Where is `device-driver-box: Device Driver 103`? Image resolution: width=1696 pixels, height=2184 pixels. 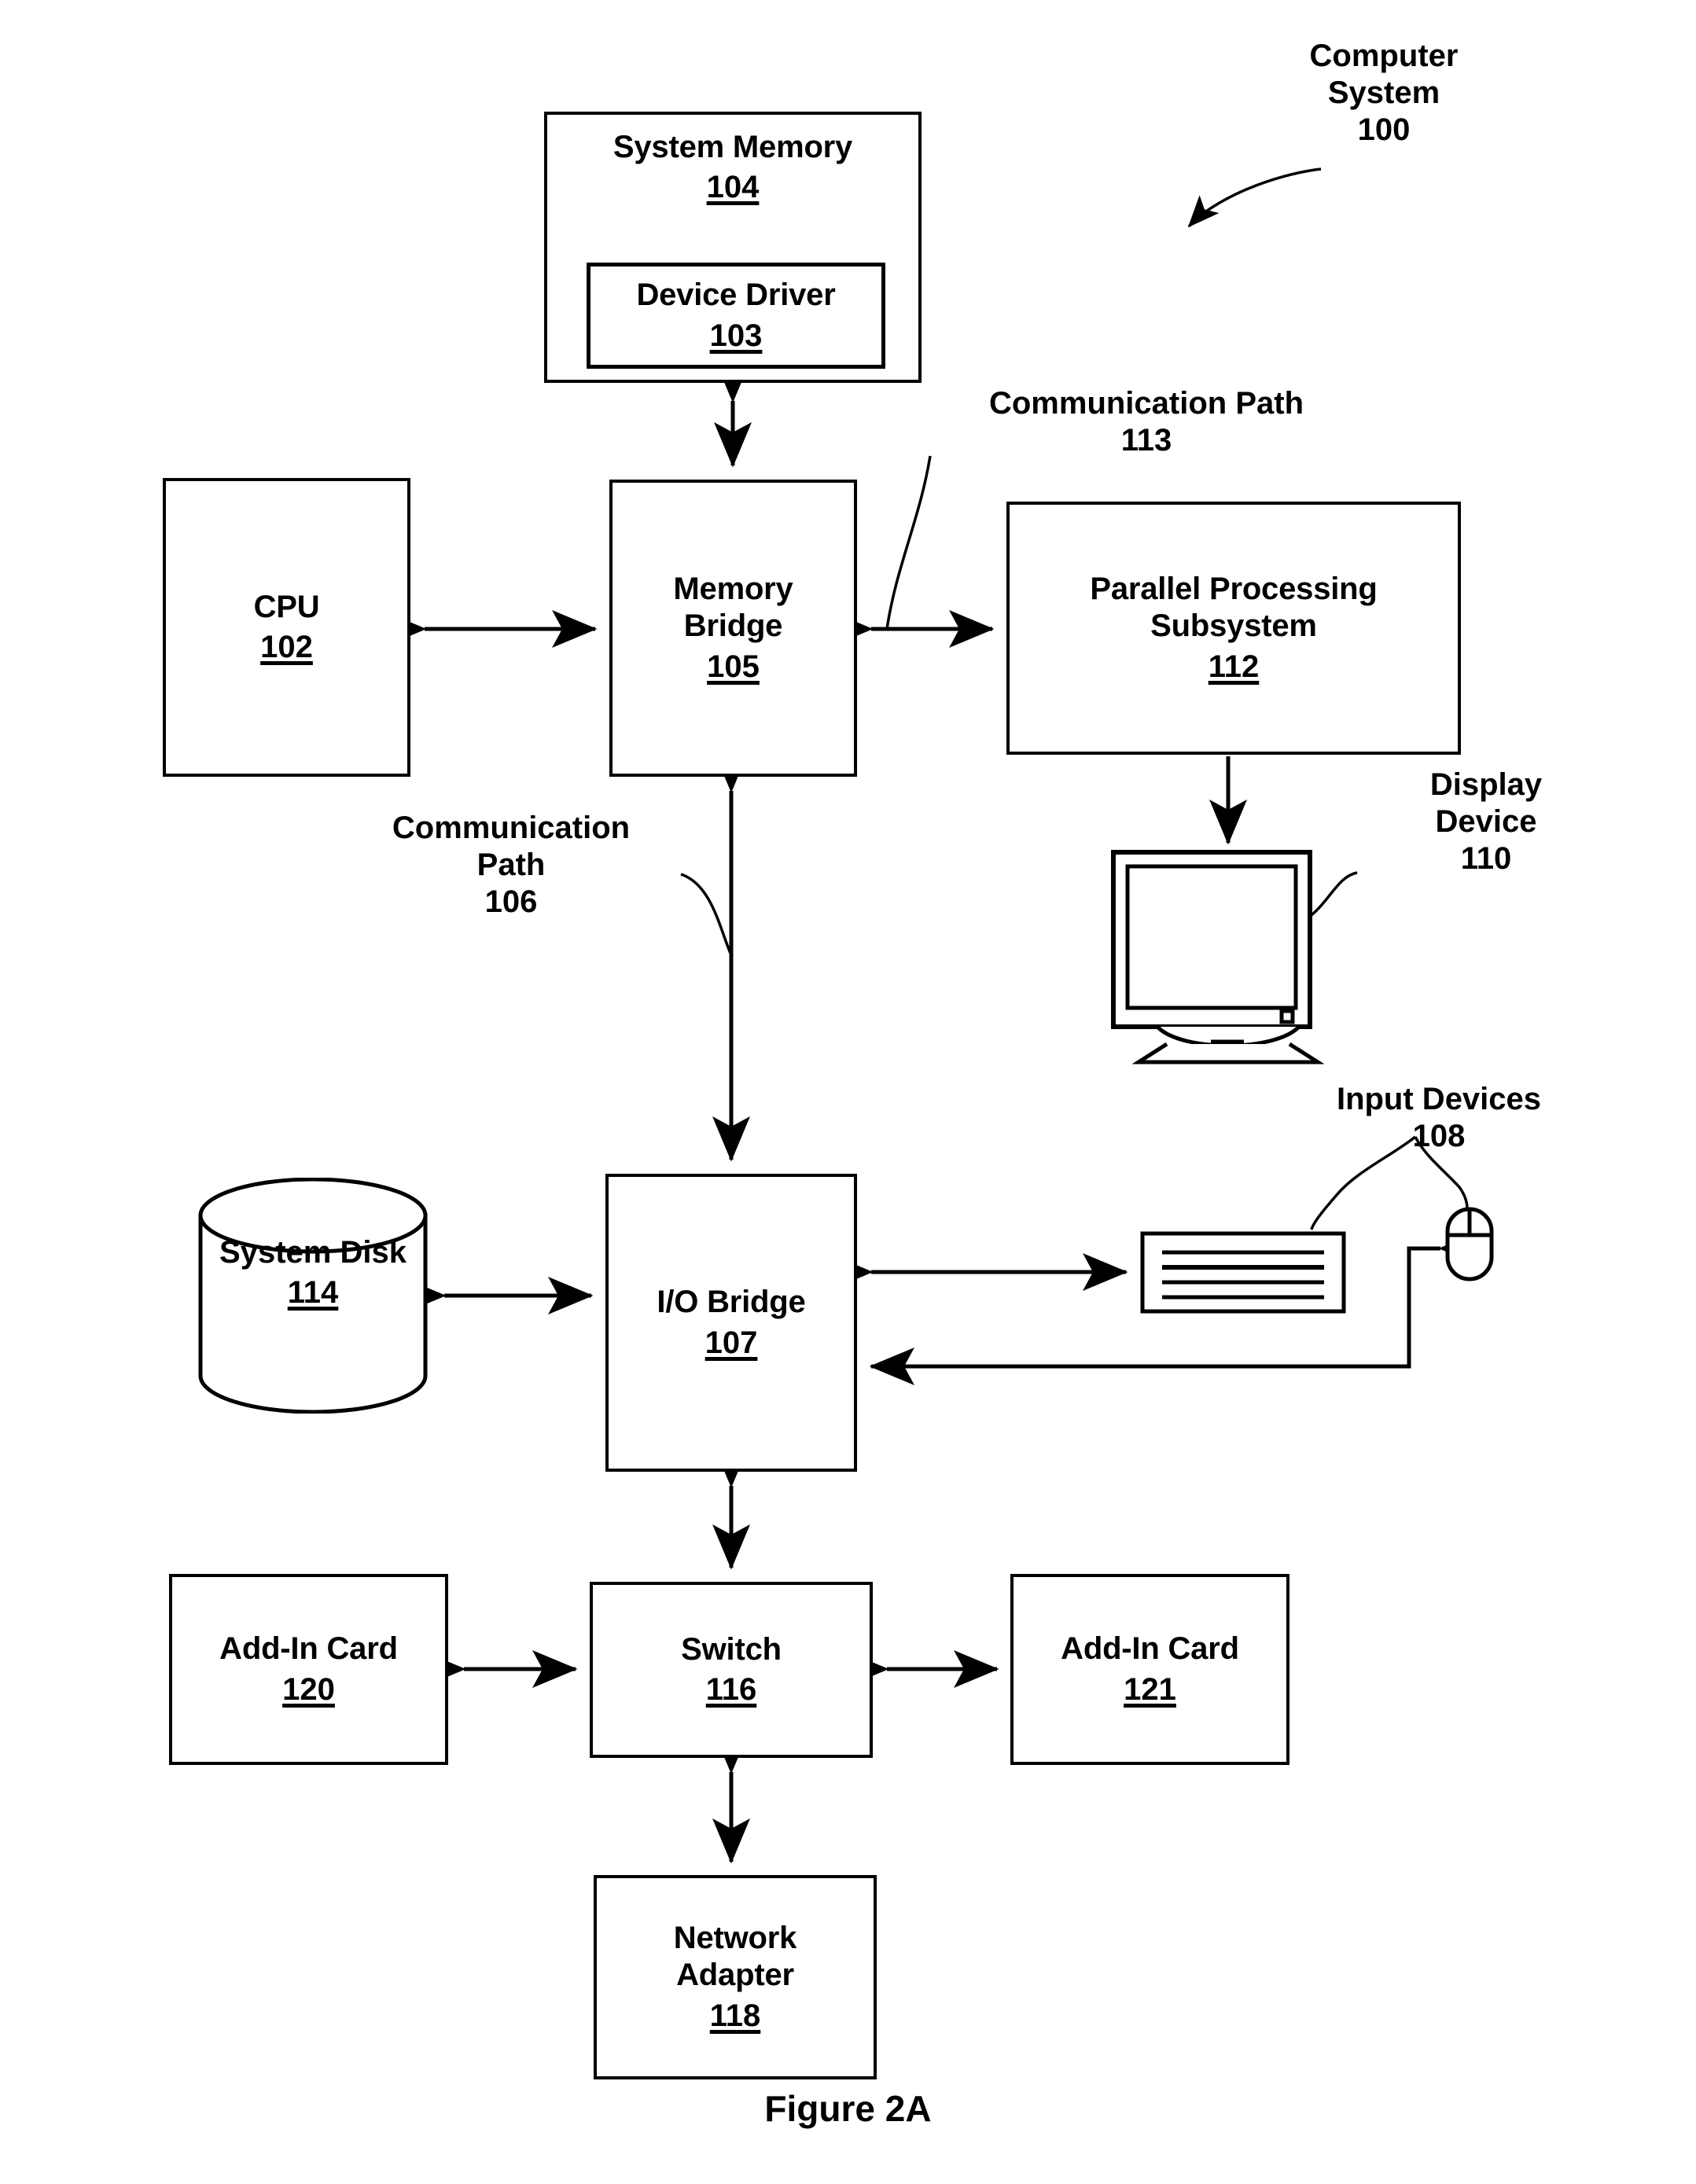
device-driver-box: Device Driver 103 is located at coordinates (736, 316).